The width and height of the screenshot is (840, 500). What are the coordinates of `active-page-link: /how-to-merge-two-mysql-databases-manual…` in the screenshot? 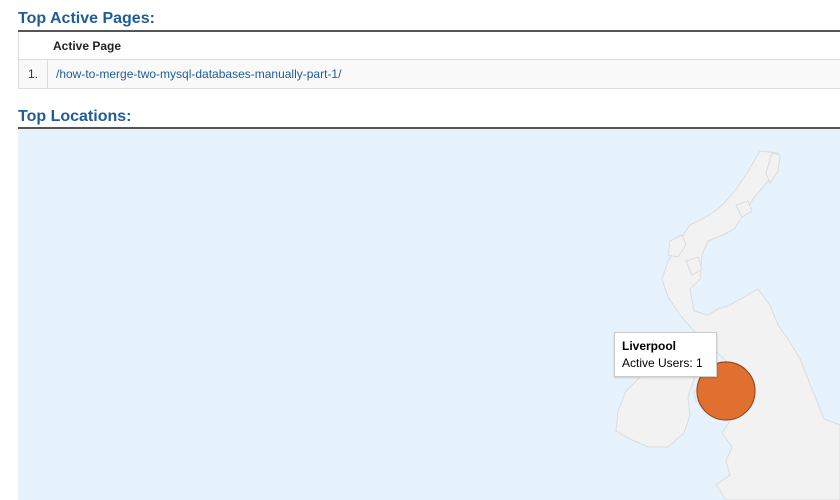 It's located at (198, 74).